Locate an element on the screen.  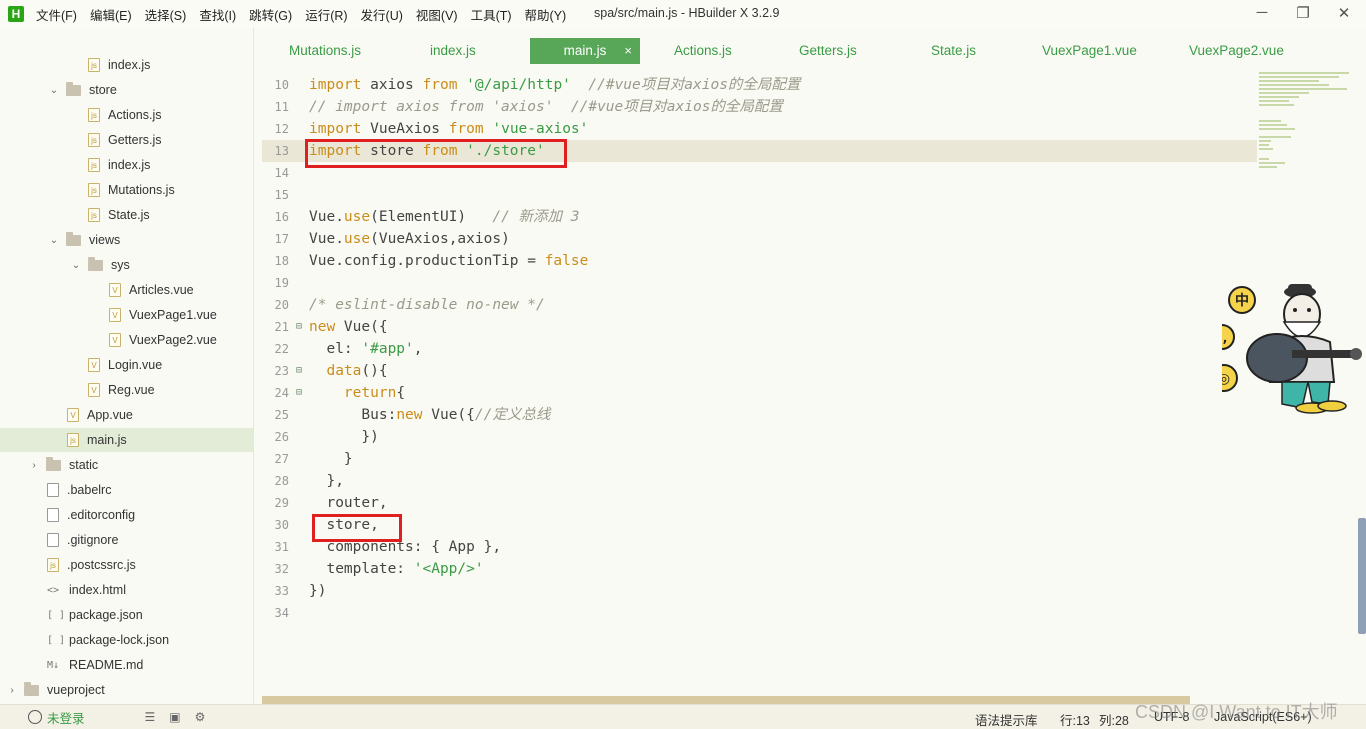
maximize-icon: ❐ is located at coordinates (1303, 13).